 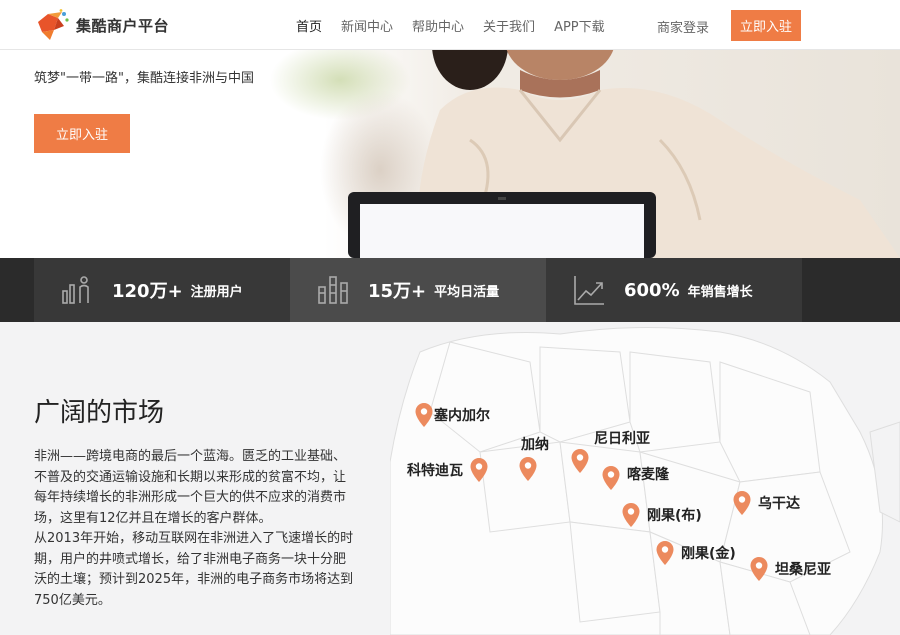 I want to click on pin-uganda: 乌干达, so click(x=766, y=503).